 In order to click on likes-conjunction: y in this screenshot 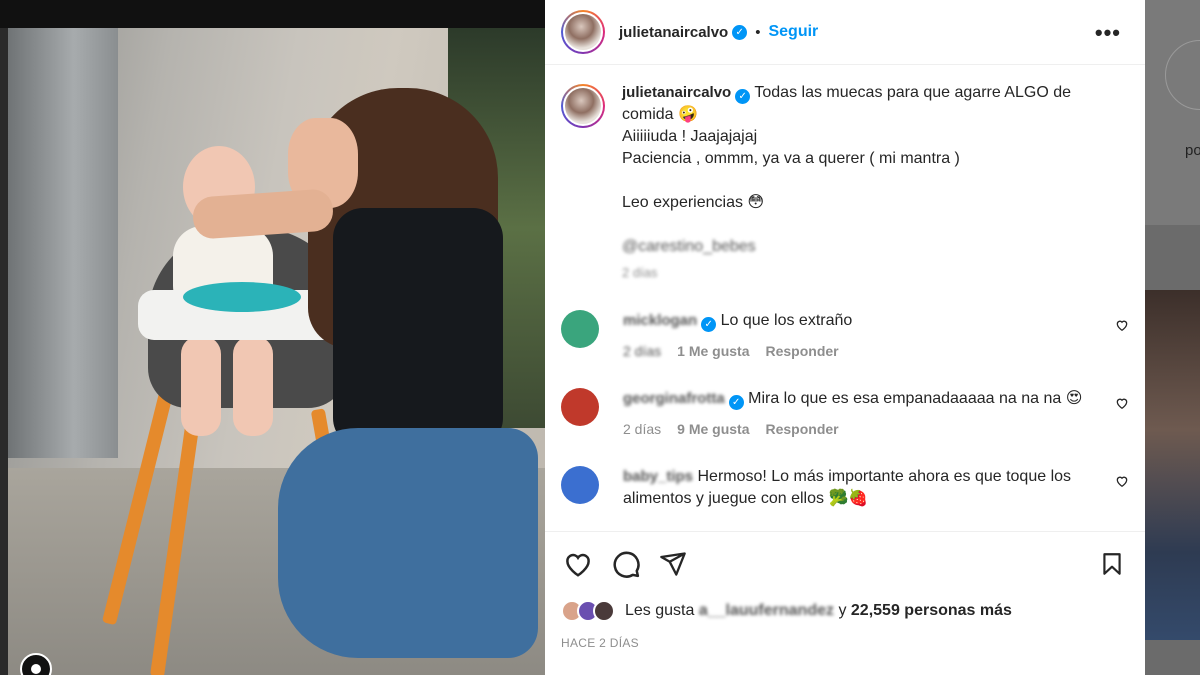, I will do `click(842, 610)`.